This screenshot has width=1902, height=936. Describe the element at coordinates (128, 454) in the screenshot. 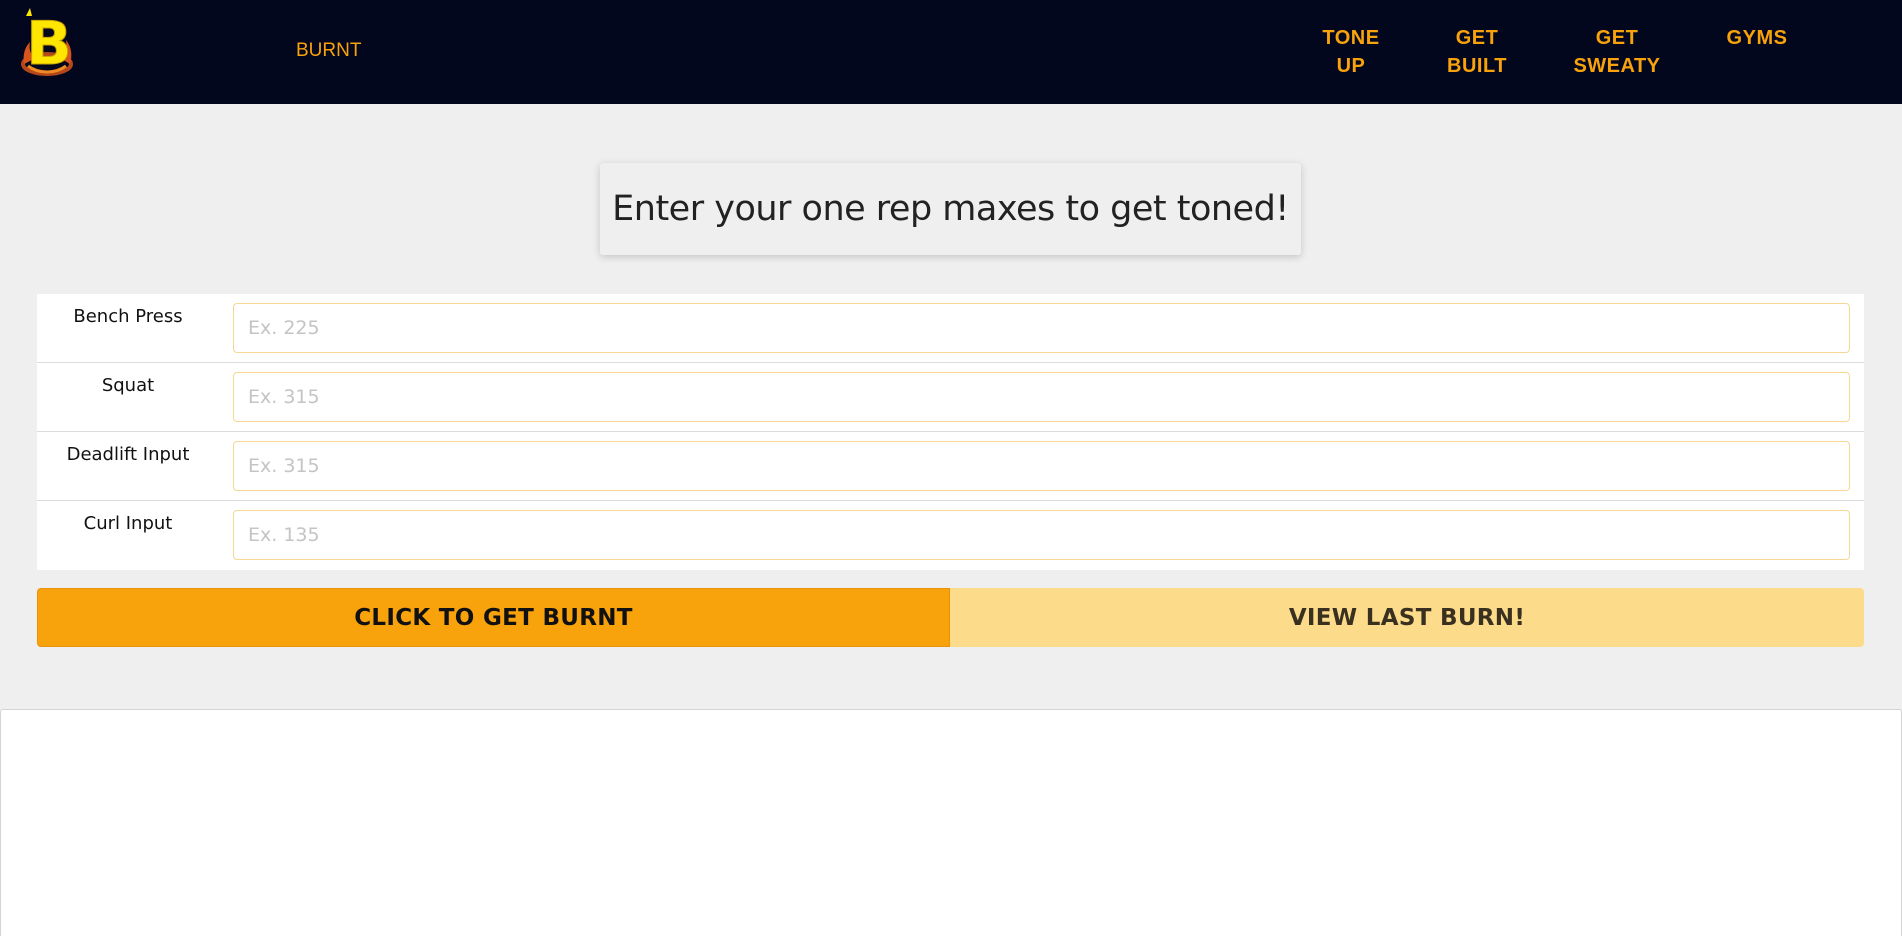

I see `deadlift-label: Deadlift Input` at that location.